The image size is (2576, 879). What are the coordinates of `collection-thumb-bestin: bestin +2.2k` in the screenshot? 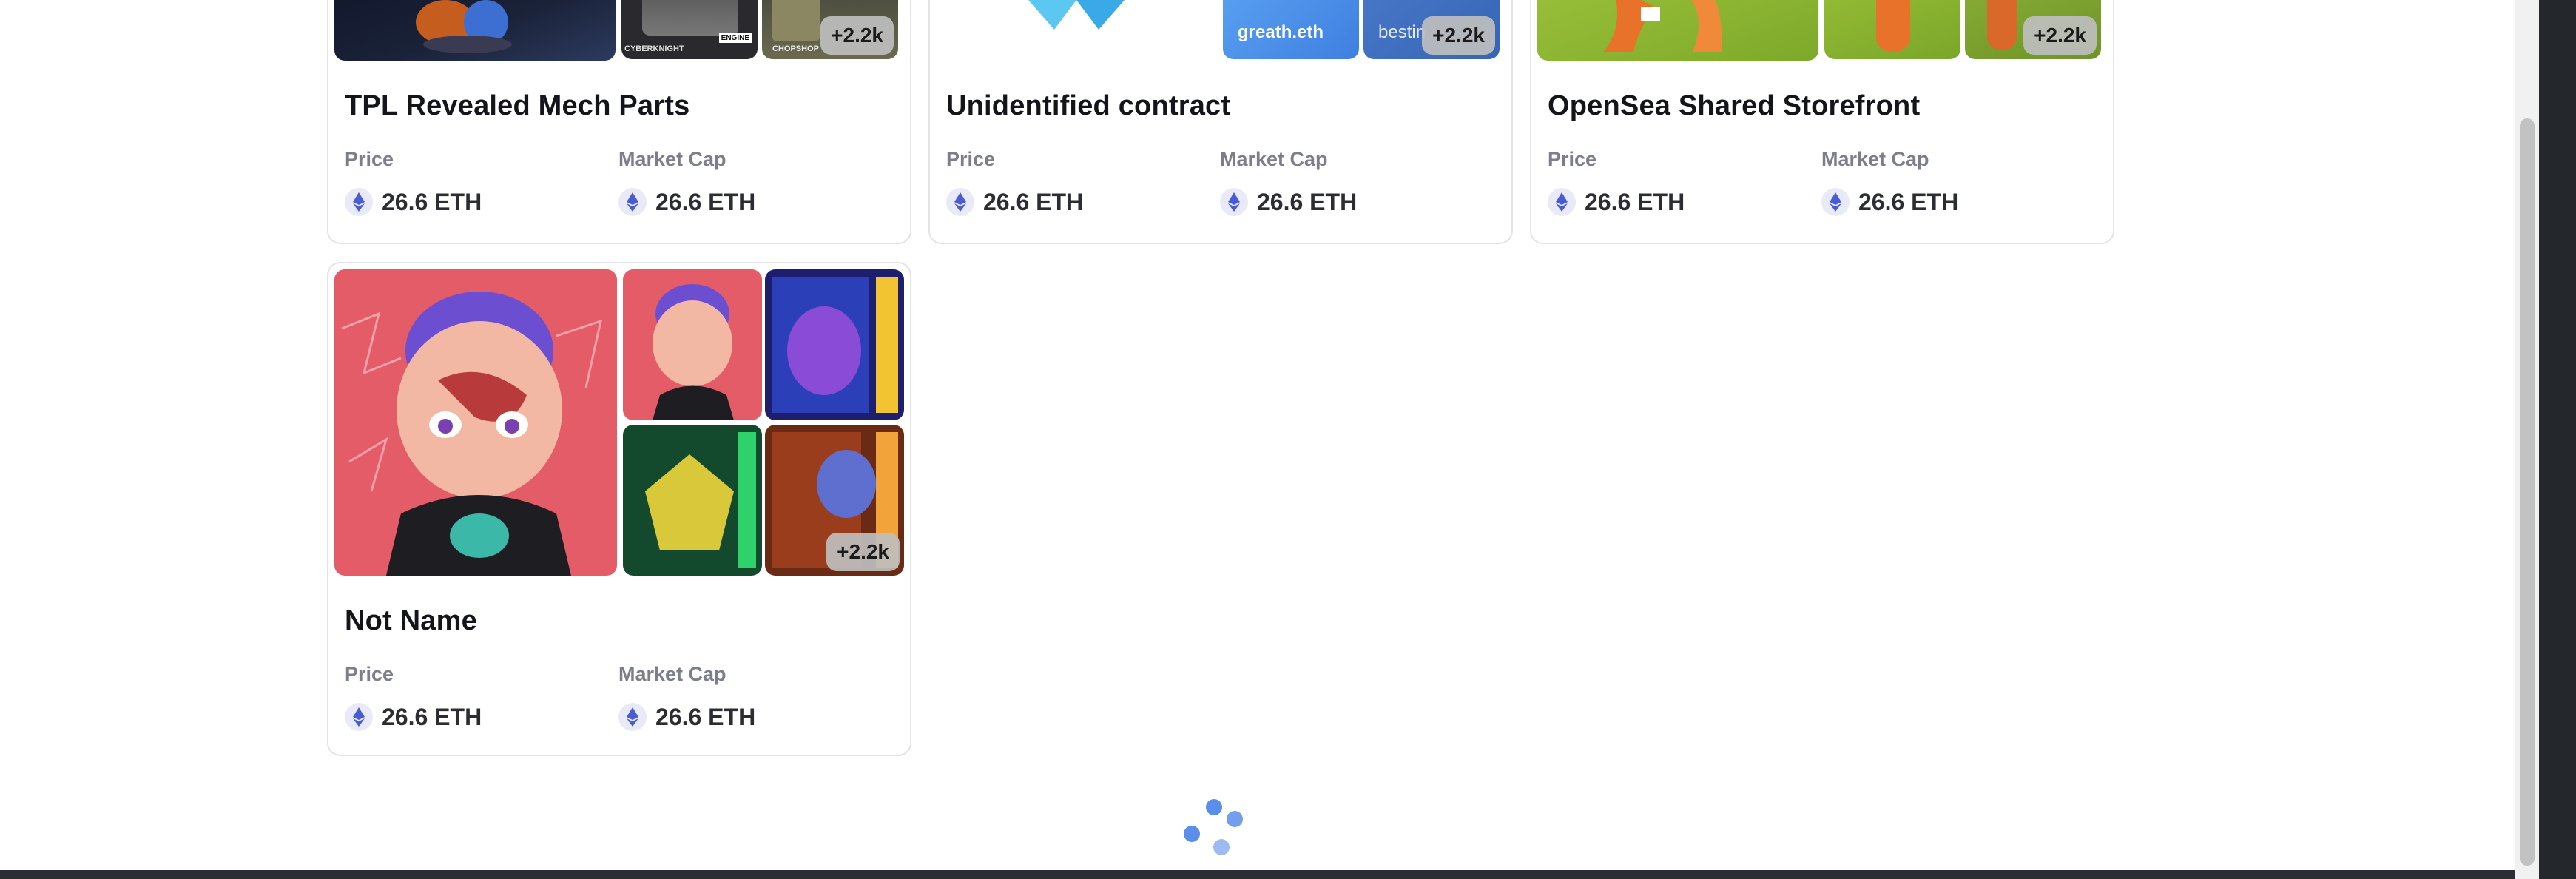 It's located at (1431, 30).